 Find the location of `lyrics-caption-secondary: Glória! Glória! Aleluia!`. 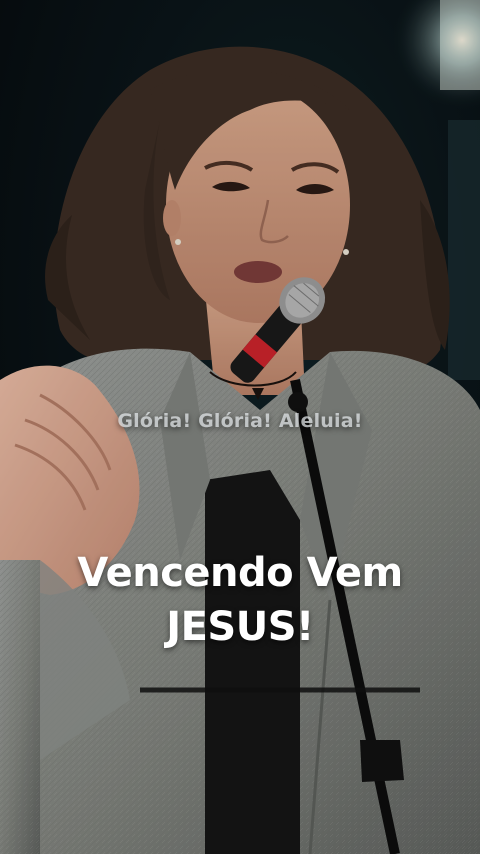

lyrics-caption-secondary: Glória! Glória! Aleluia! is located at coordinates (240, 421).